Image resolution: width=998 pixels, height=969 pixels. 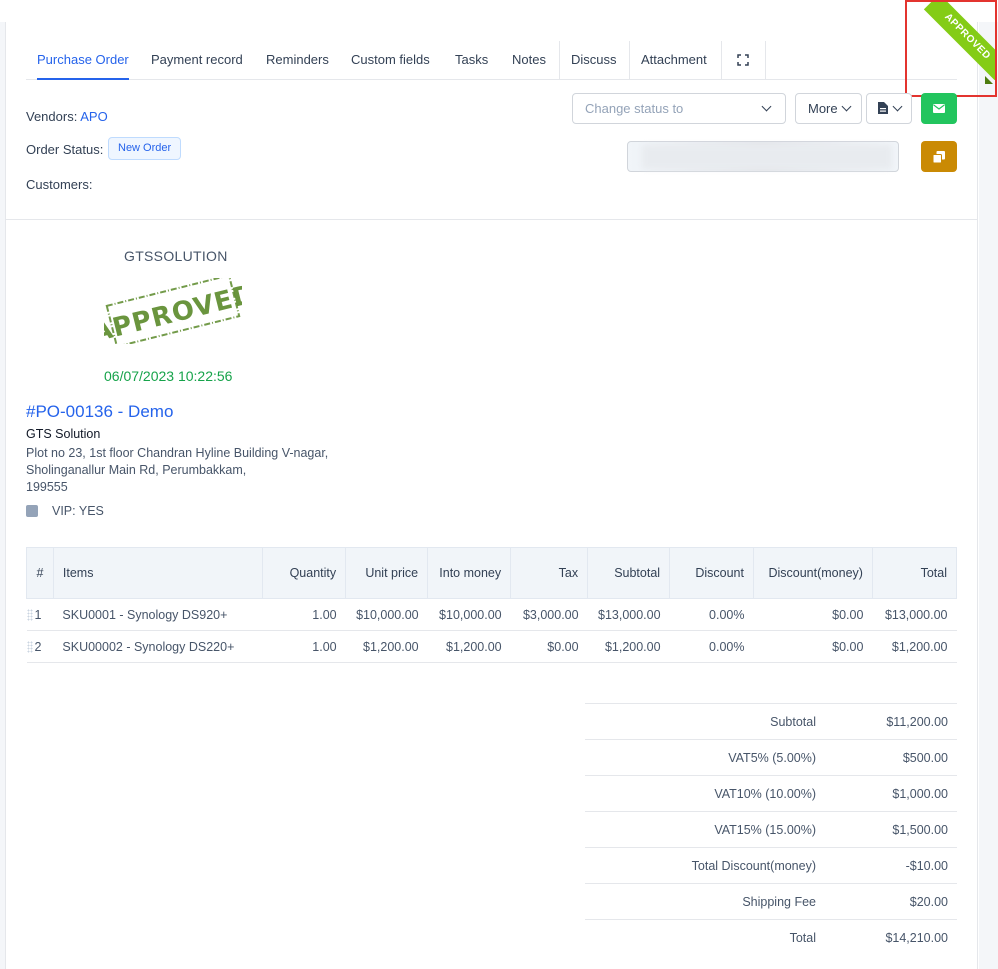 I want to click on totals-row: Total Discount(money) -$10.00, so click(x=771, y=866).